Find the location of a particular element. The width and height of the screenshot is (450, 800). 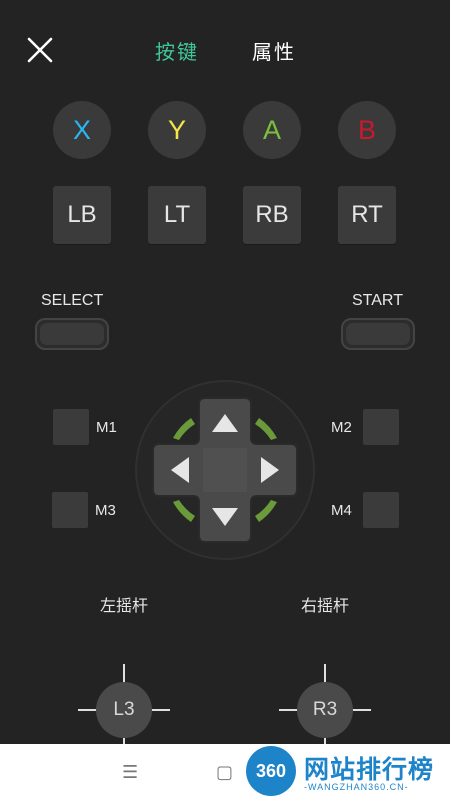

dpad is located at coordinates (225, 470).